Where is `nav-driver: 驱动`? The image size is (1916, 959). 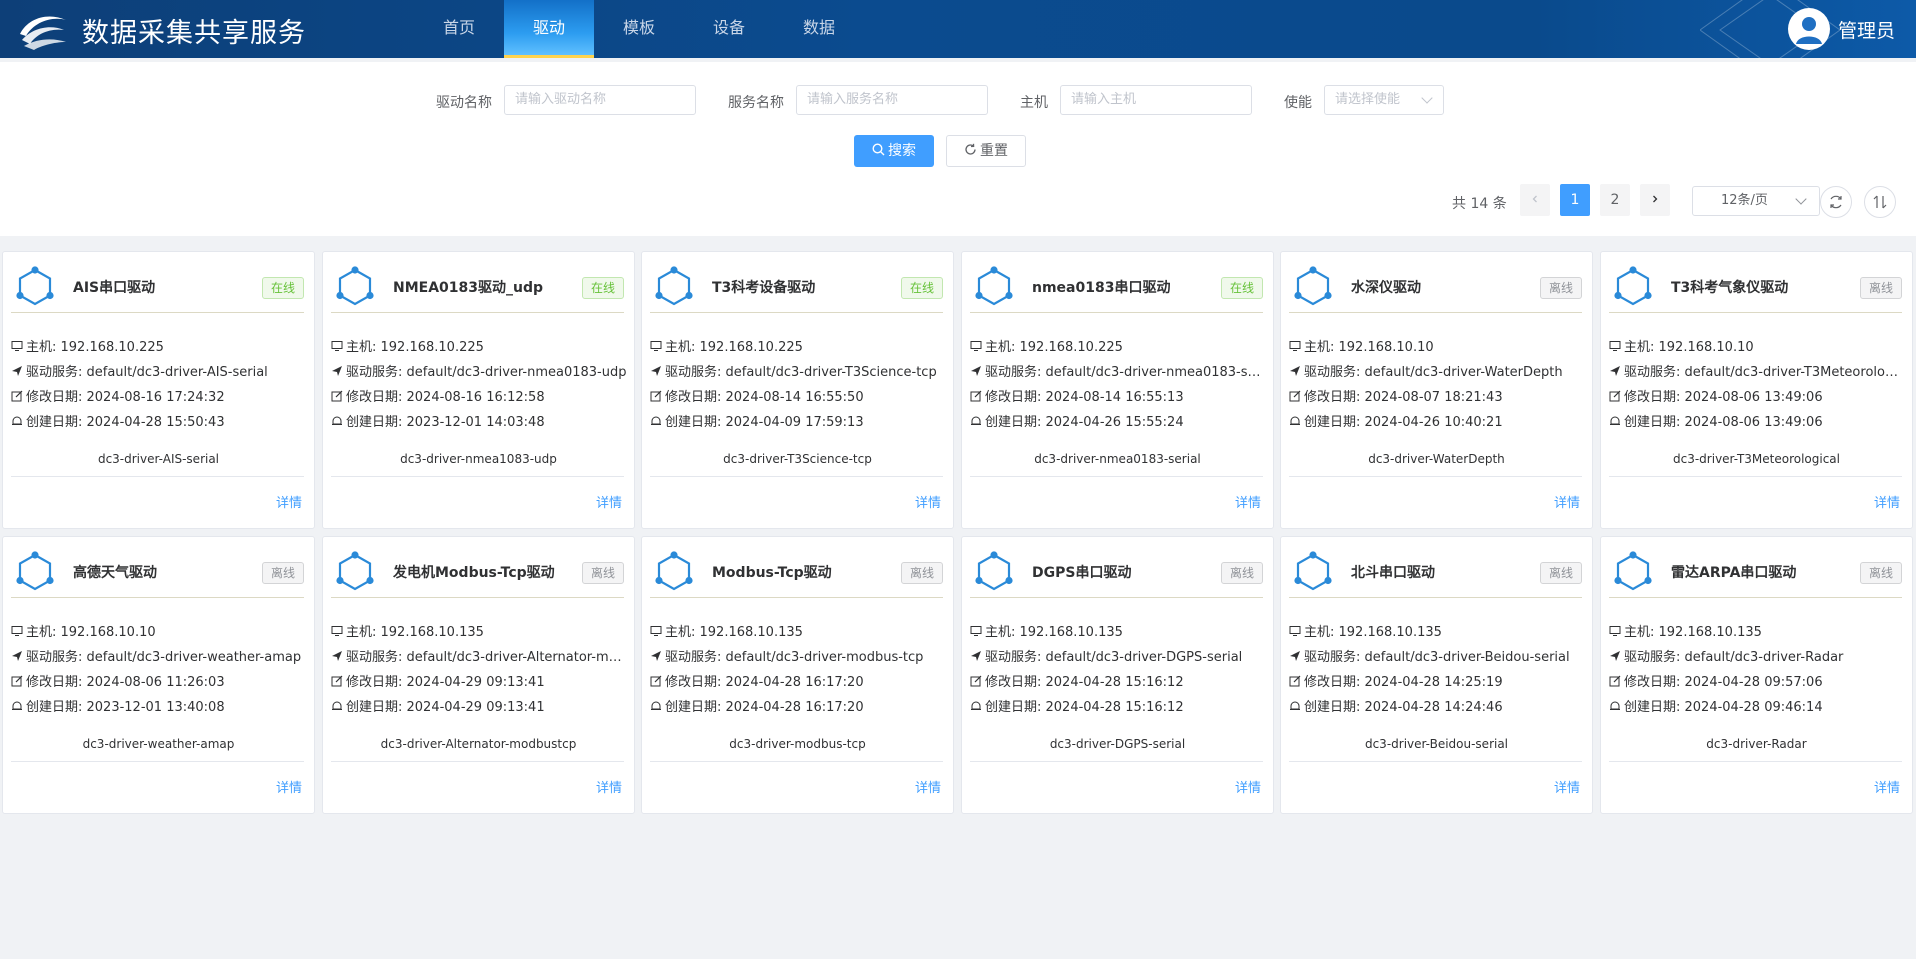
nav-driver: 驱动 is located at coordinates (549, 29).